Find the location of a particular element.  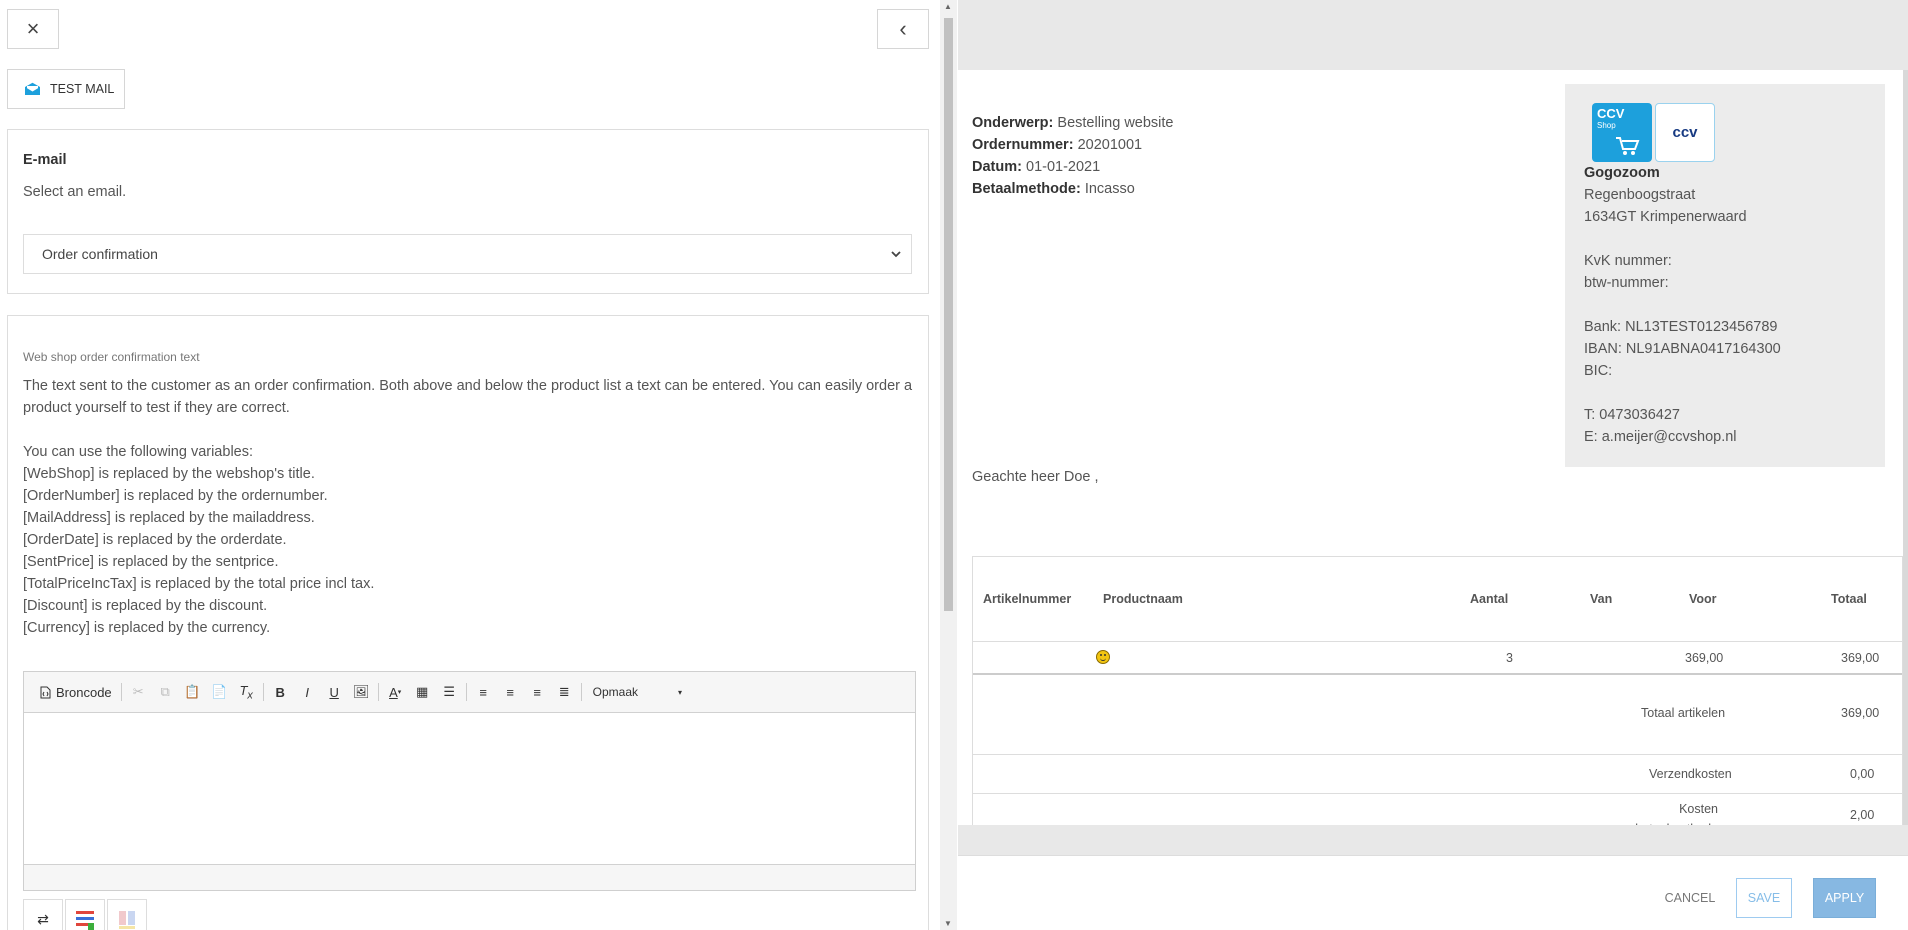

envelope-icon is located at coordinates (32, 88).